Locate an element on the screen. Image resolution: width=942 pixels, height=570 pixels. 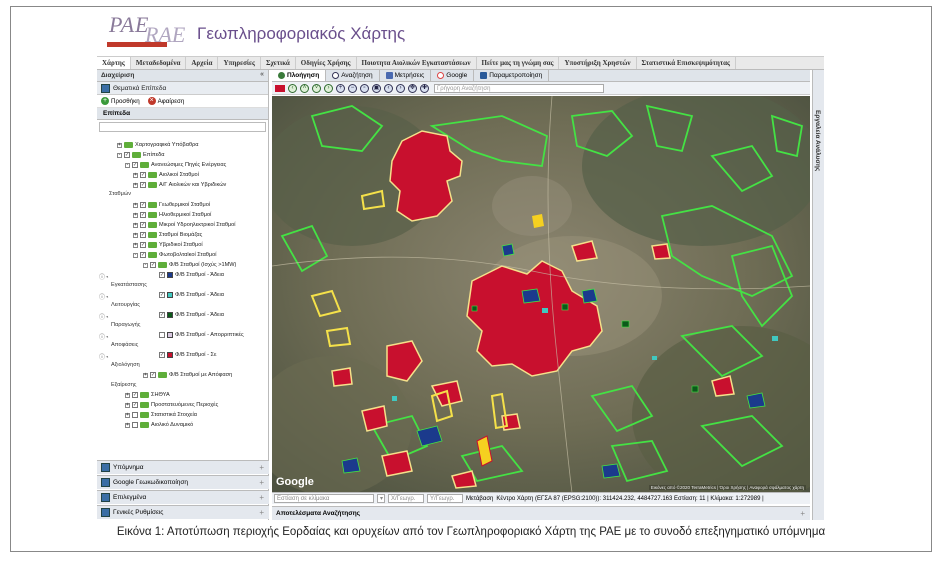
tree-node-res: - ✓ Ανανεώσιμες Πηγές Ενέργειας is located at coordinates (175, 165).